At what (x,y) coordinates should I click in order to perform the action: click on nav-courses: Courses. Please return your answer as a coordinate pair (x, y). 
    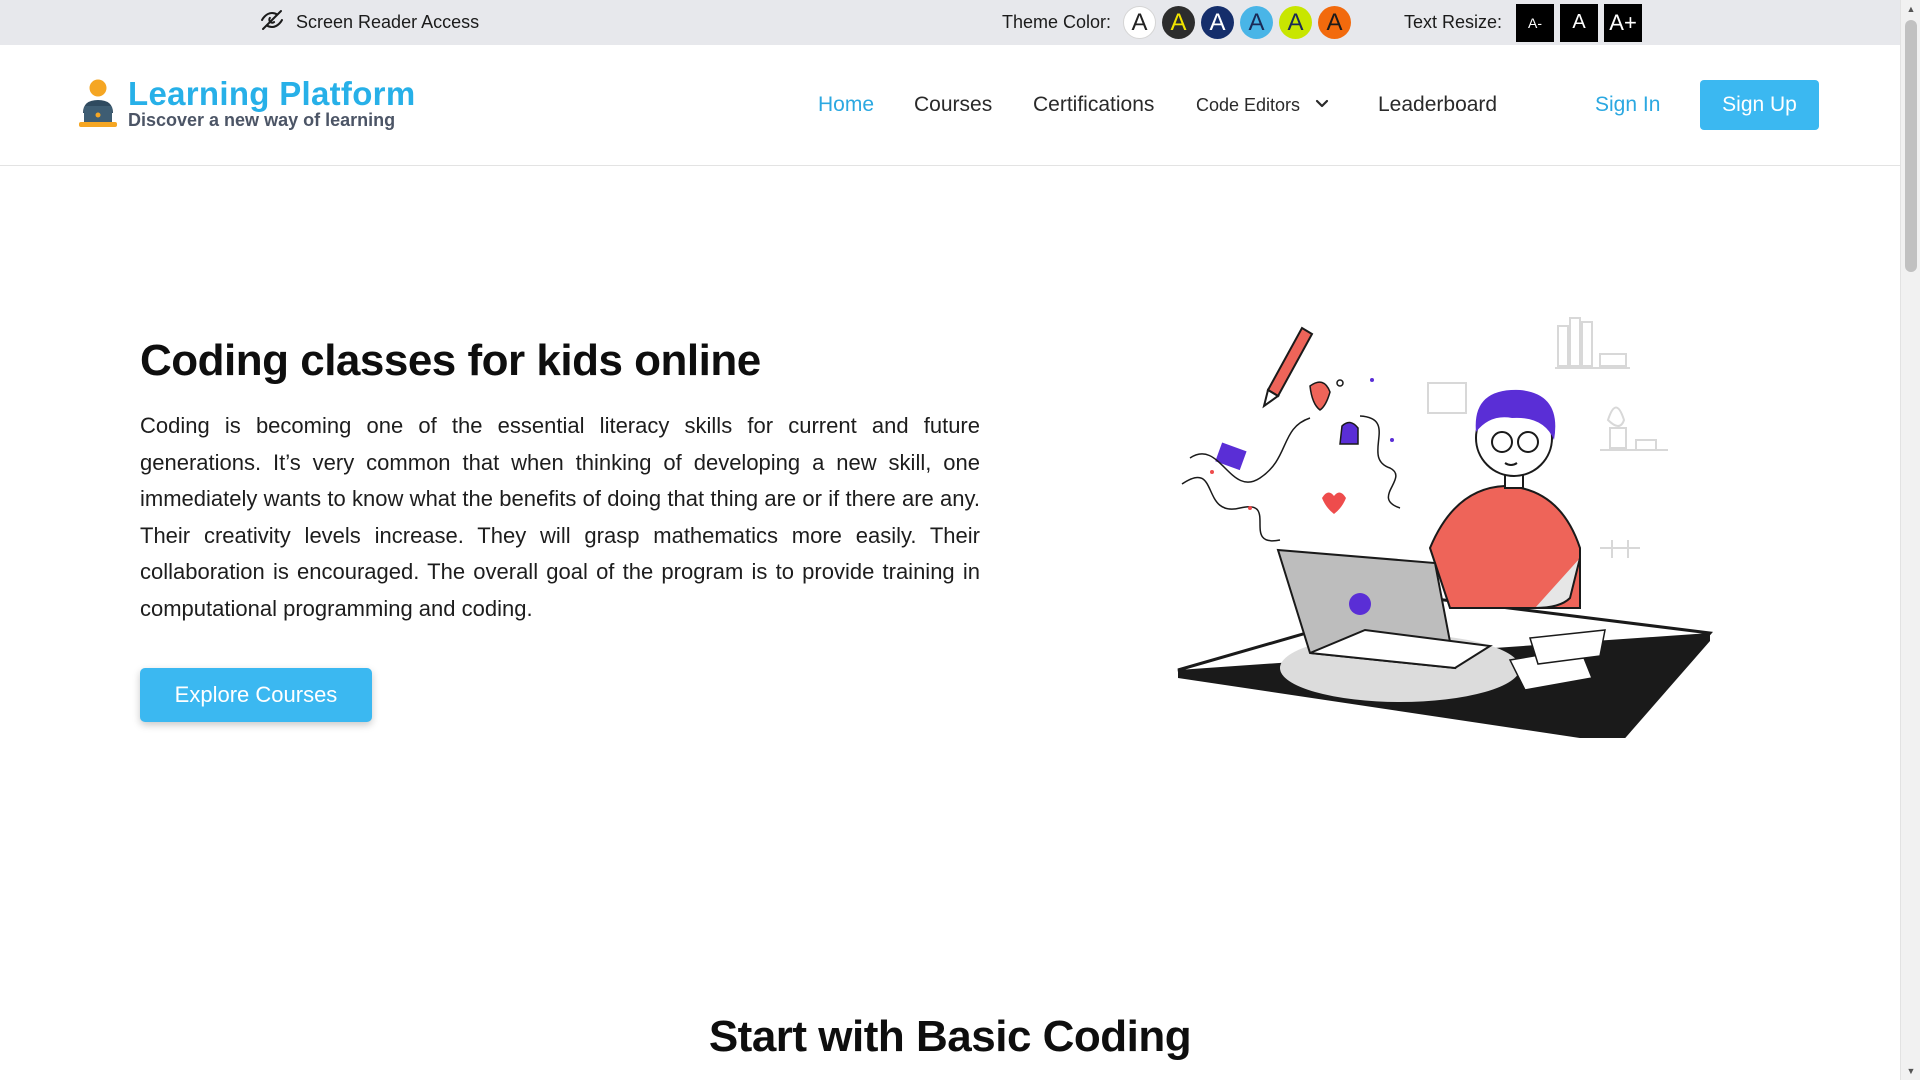
    Looking at the image, I should click on (953, 105).